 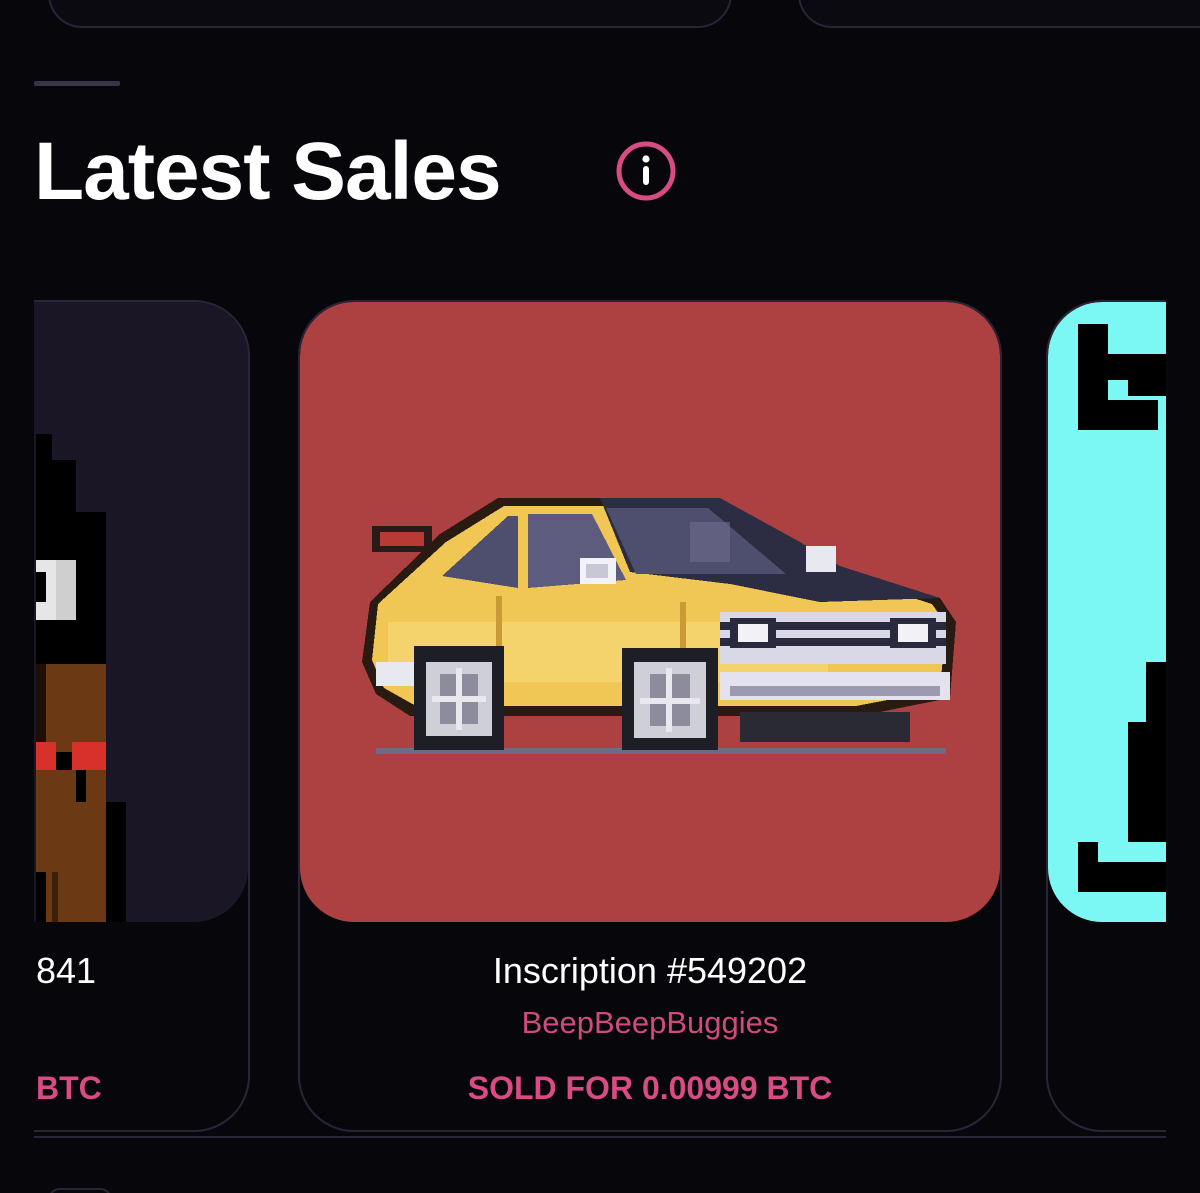 I want to click on inscription-title: Inscription #549202, so click(x=650, y=971).